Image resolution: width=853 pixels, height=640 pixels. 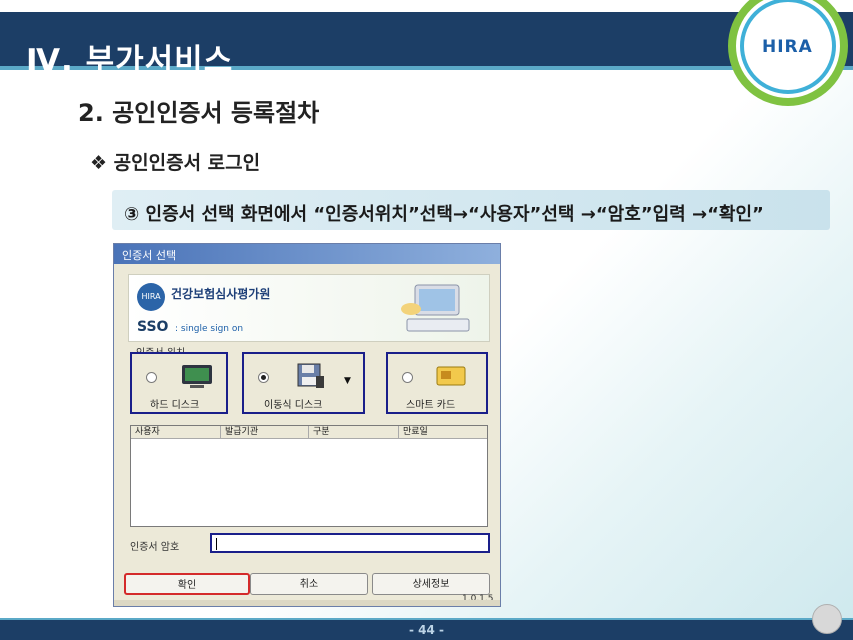 I want to click on location-label-hard-disk: 하드 디스크, so click(x=175, y=405).